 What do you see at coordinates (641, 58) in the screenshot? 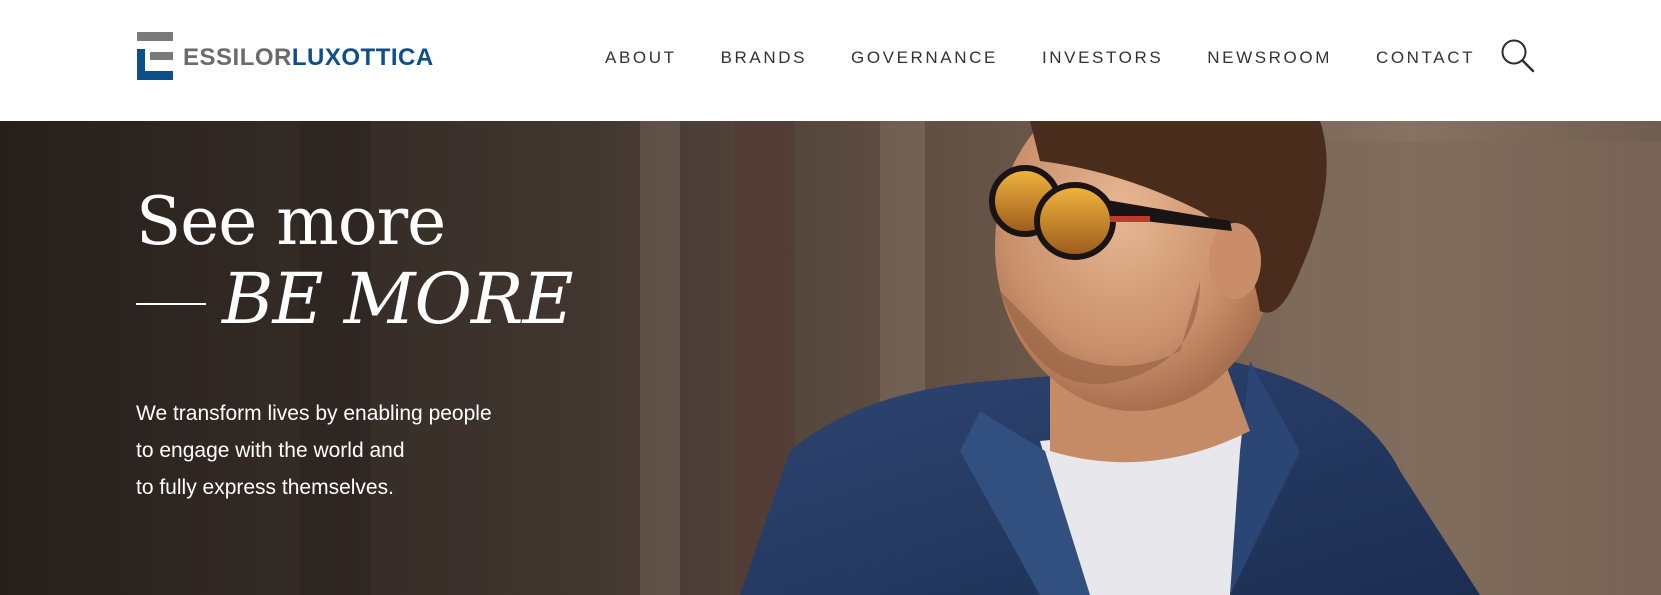
I see `nav-item-about: ABOUT` at bounding box center [641, 58].